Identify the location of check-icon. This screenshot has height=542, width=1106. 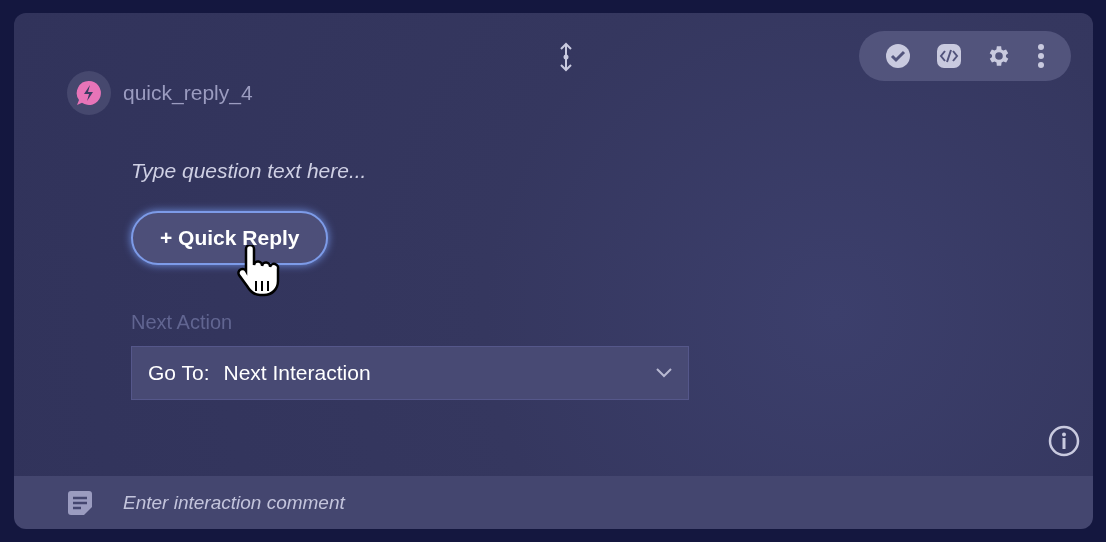
(898, 56).